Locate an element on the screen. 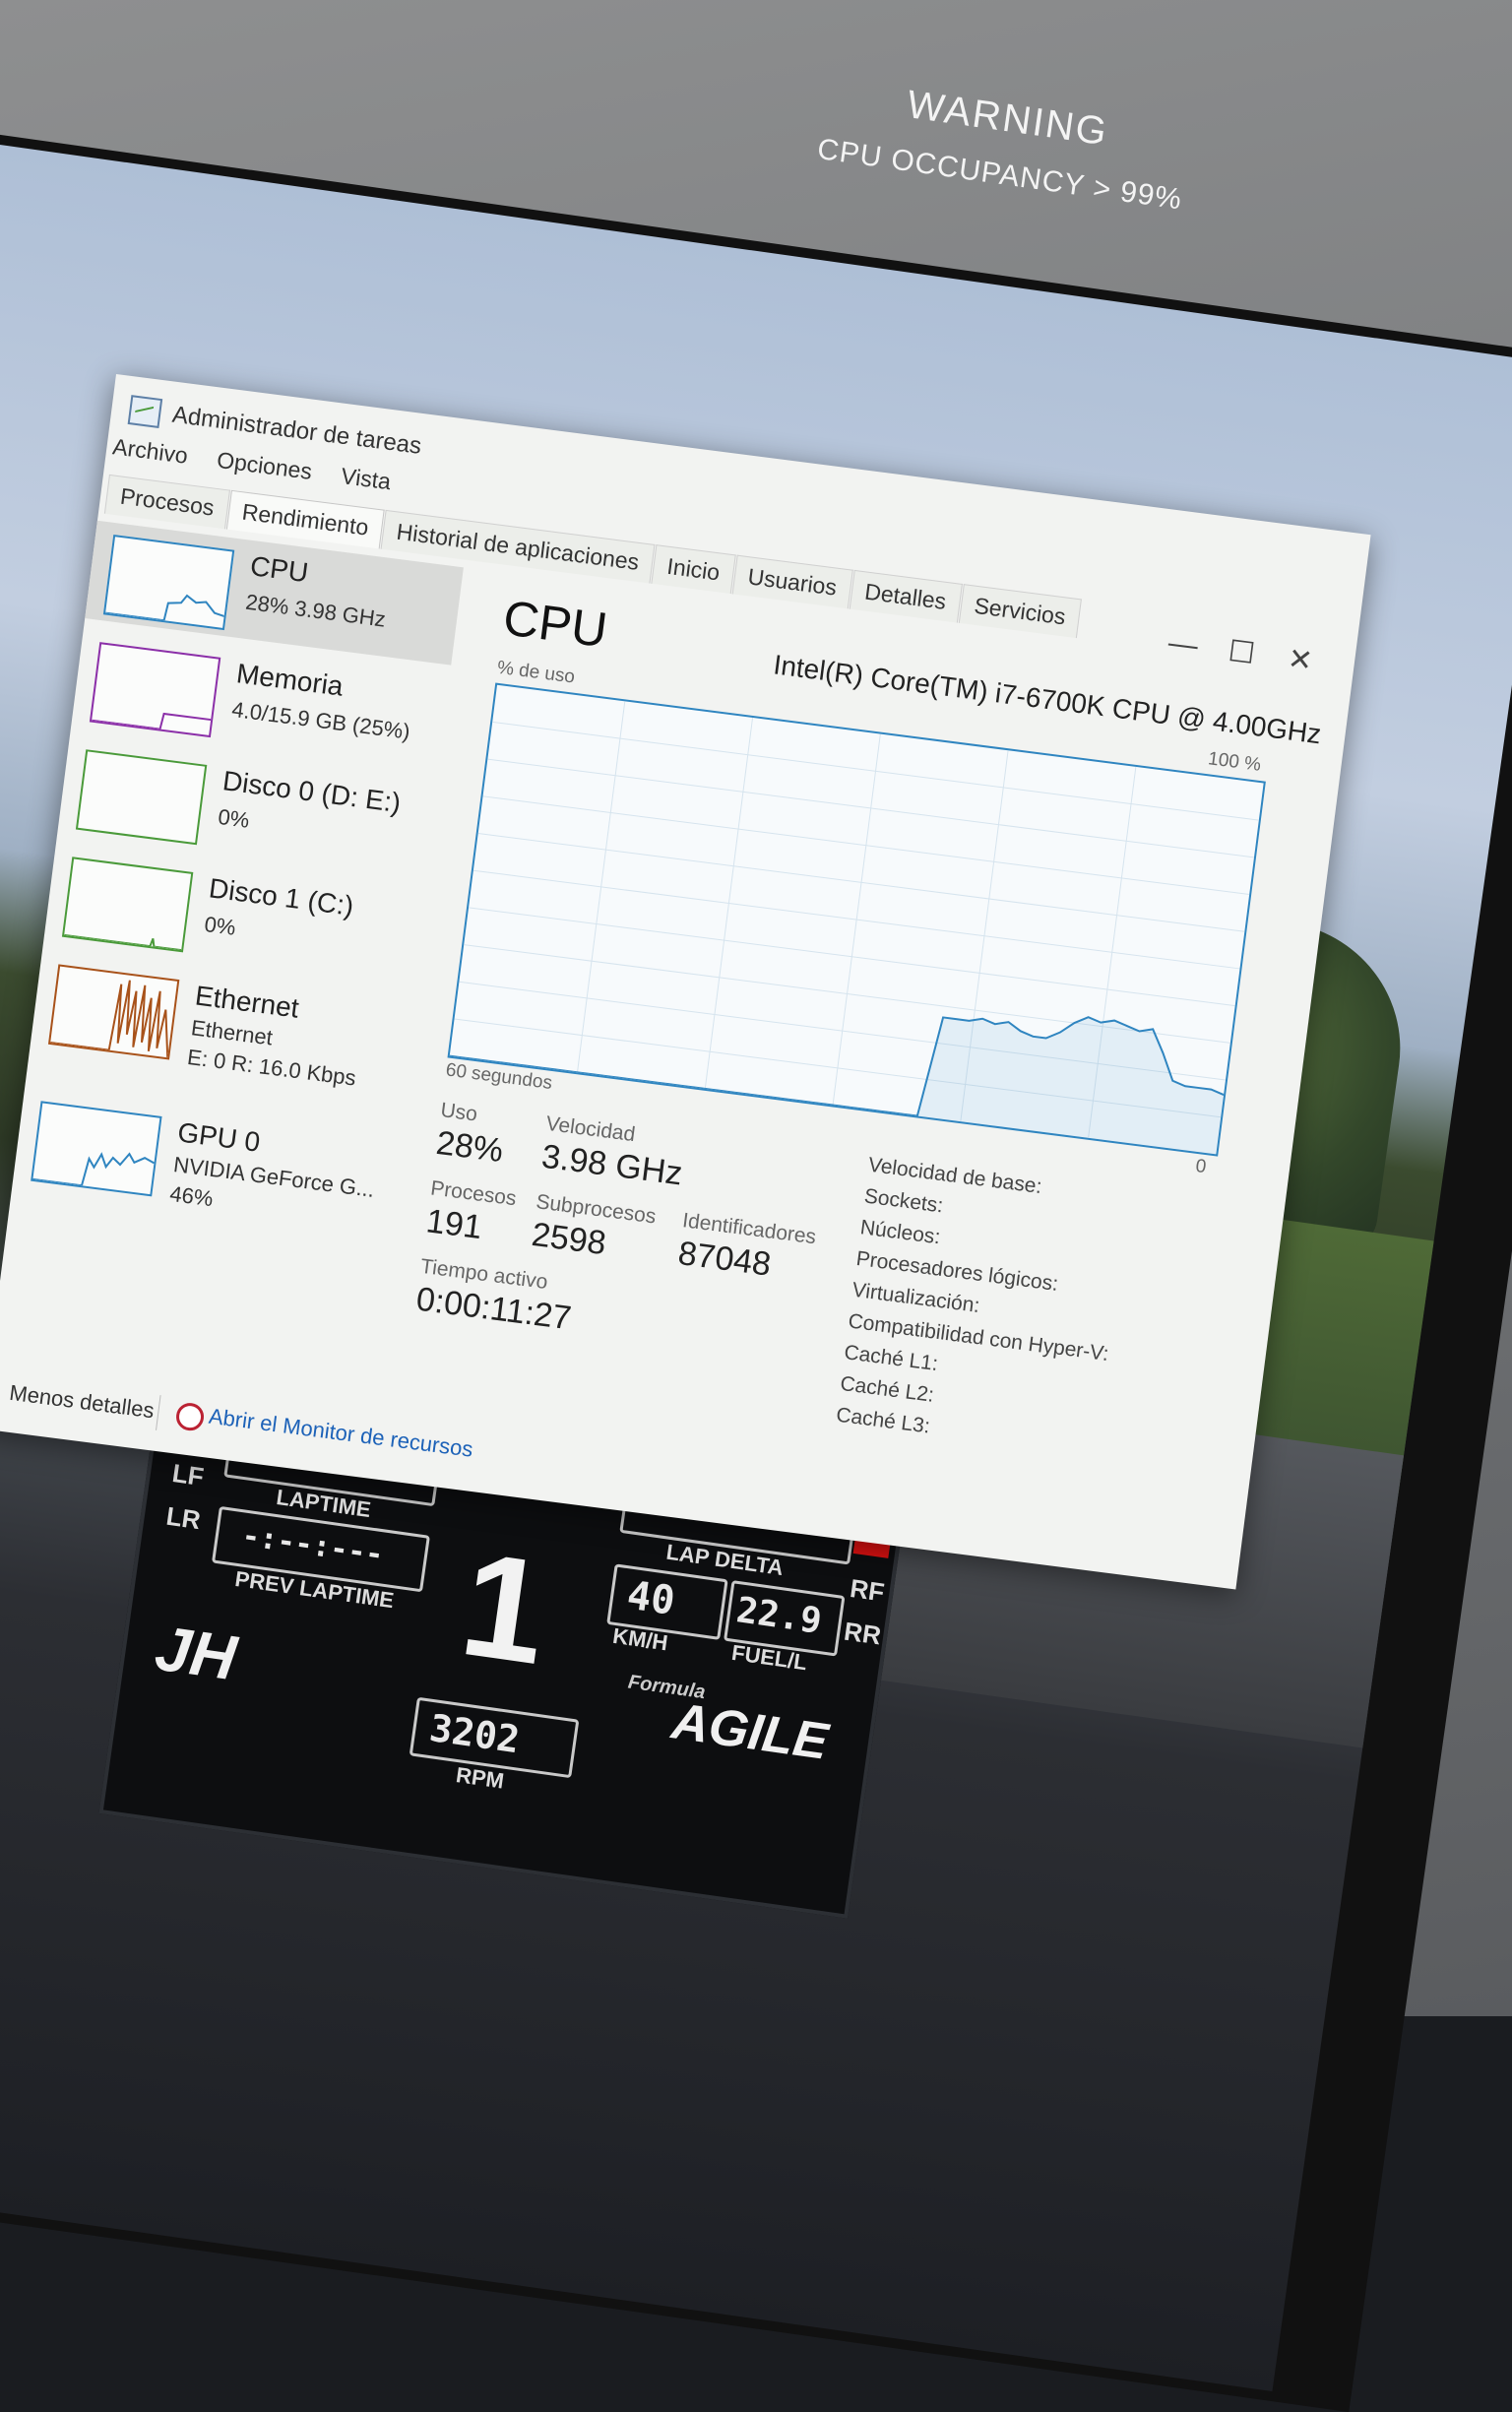 This screenshot has width=1512, height=2412. jh-logo: JH is located at coordinates (196, 1653).